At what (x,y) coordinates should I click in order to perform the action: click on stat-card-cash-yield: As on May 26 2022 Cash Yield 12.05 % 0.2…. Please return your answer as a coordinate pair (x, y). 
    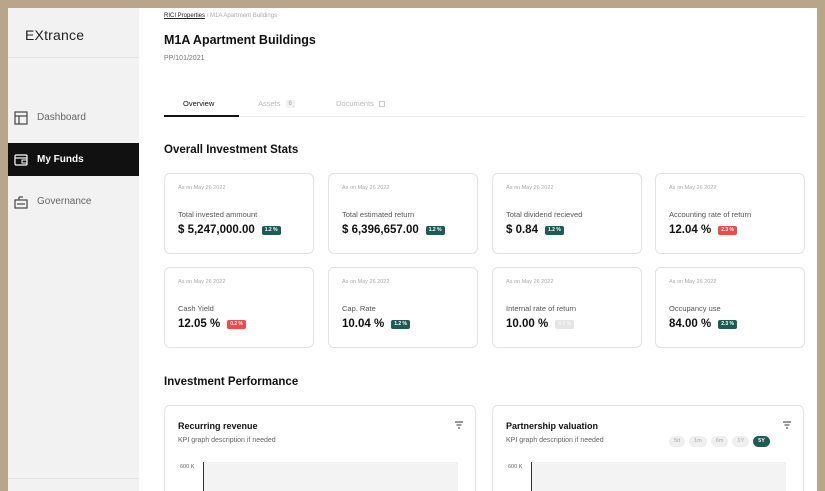
    Looking at the image, I should click on (239, 307).